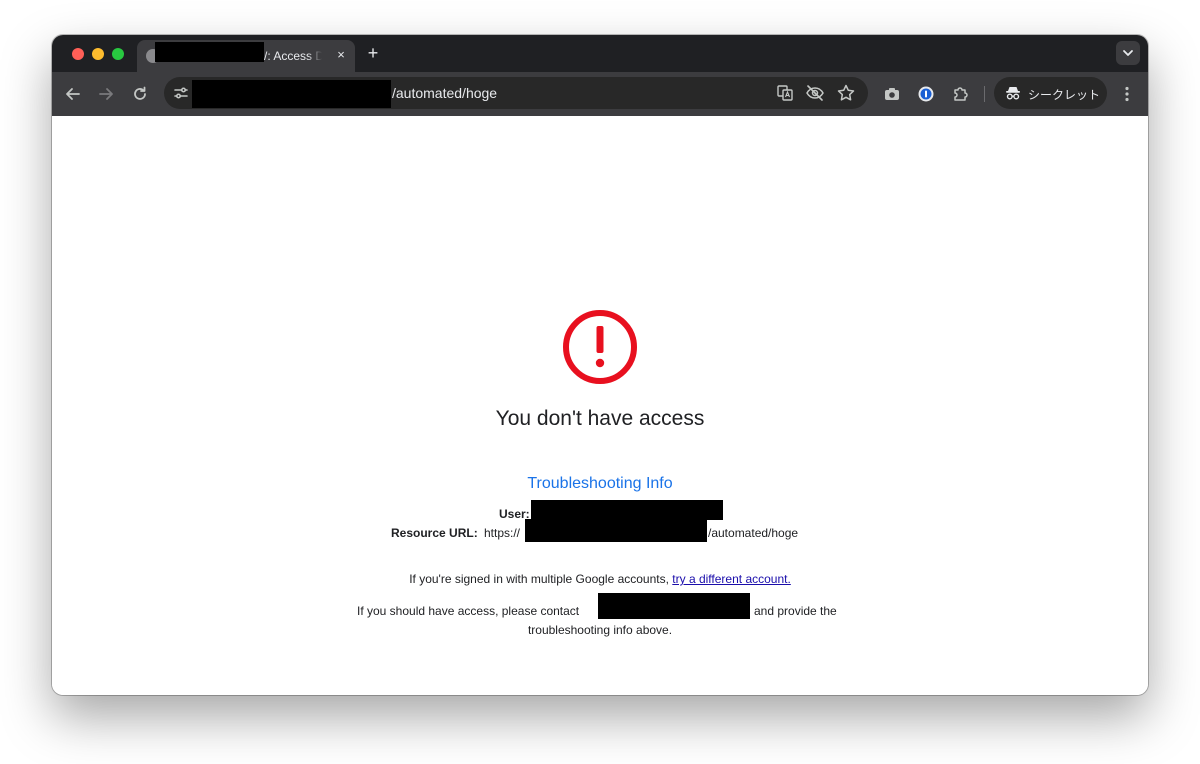 This screenshot has height=764, width=1200. Describe the element at coordinates (516, 93) in the screenshot. I see `address-bar: /automated/hoge` at that location.